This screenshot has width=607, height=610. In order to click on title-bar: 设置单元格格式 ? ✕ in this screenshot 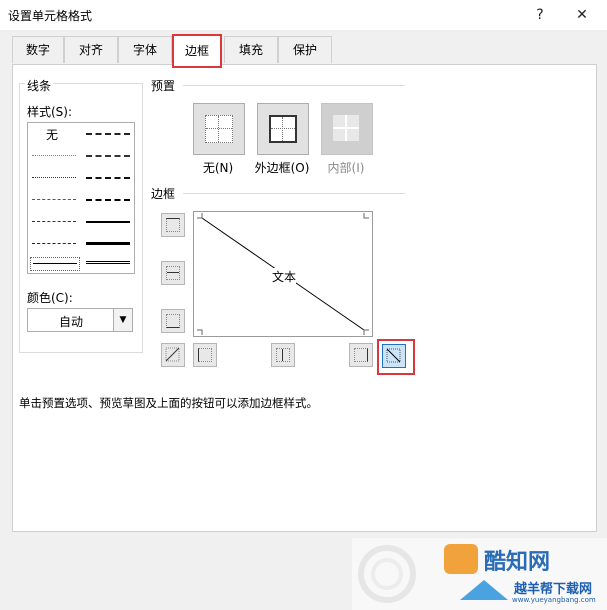, I will do `click(303, 15)`.